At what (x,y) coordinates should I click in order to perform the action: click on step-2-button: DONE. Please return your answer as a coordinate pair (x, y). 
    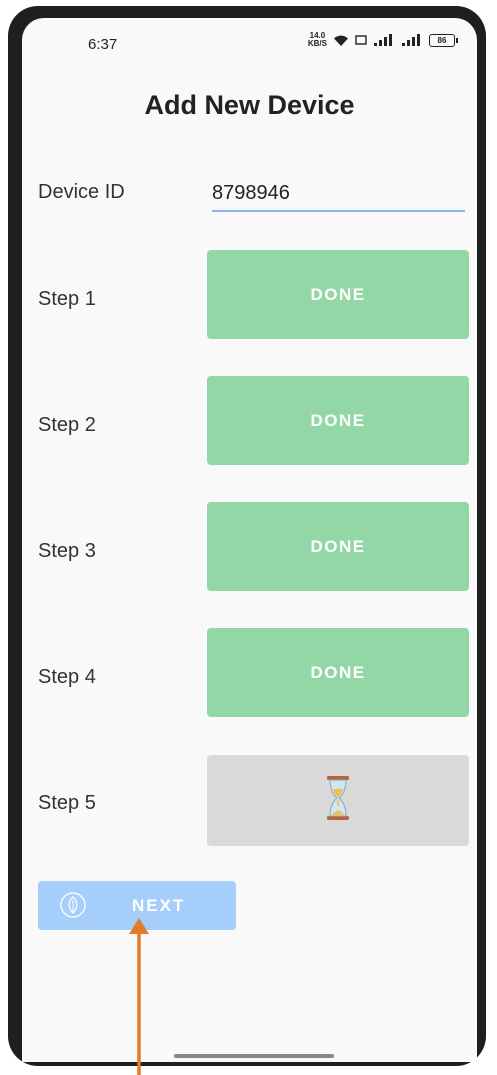
    Looking at the image, I should click on (338, 420).